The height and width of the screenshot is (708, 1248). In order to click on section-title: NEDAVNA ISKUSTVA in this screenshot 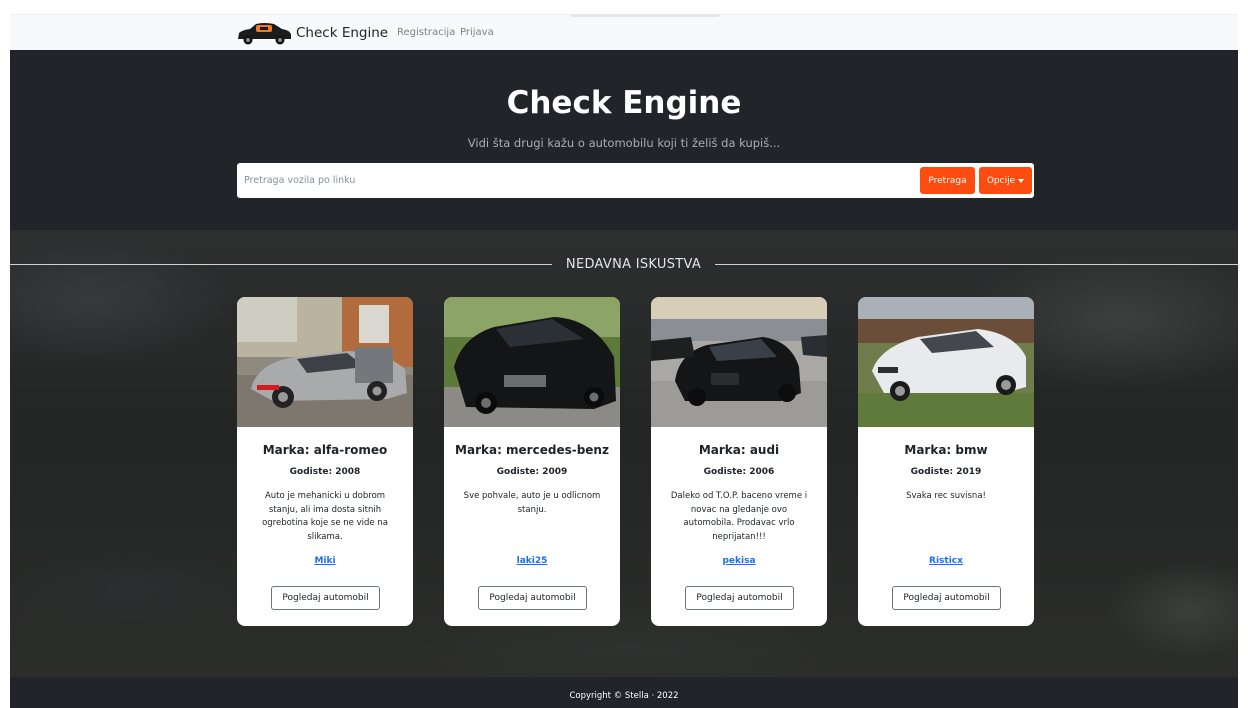, I will do `click(633, 264)`.